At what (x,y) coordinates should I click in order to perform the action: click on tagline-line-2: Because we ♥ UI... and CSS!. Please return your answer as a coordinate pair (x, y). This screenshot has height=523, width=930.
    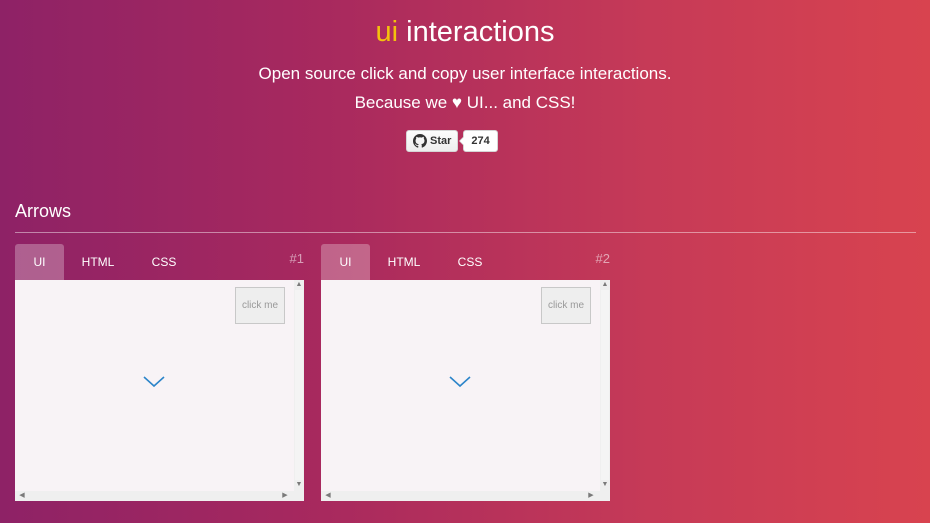
    Looking at the image, I should click on (465, 102).